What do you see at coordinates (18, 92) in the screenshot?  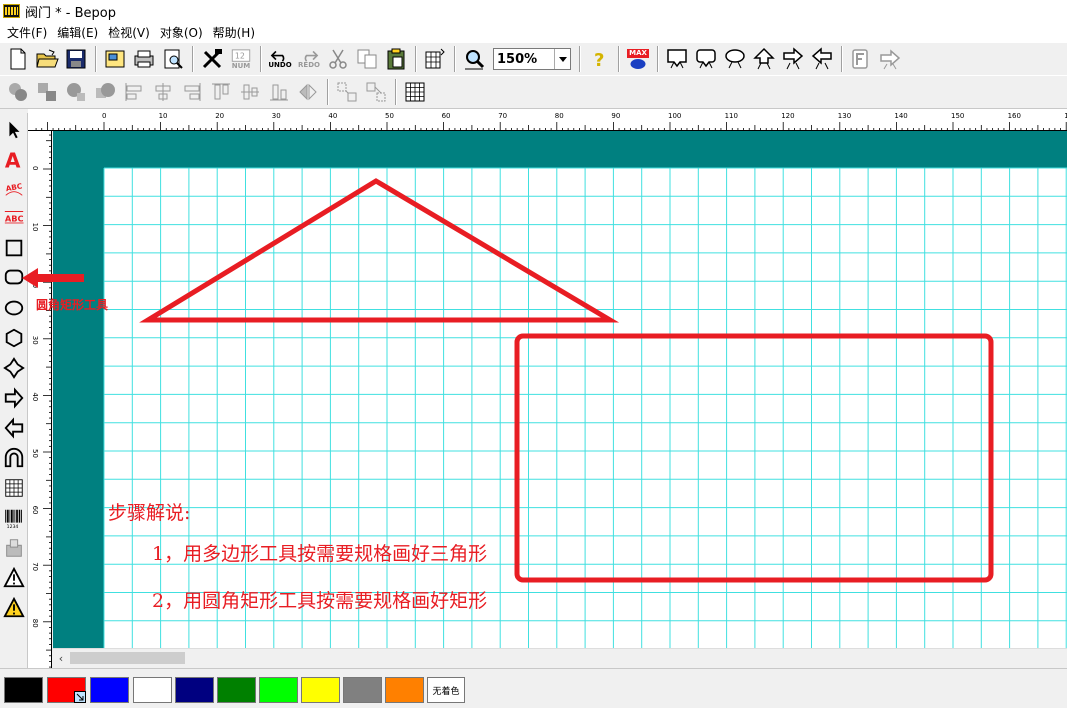 I see `group-button` at bounding box center [18, 92].